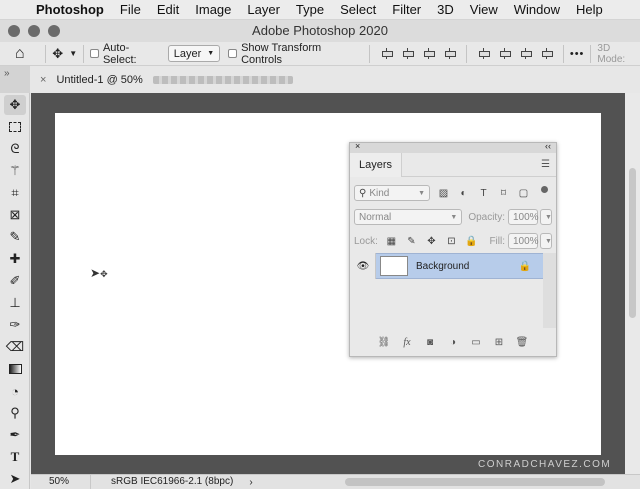 Image resolution: width=640 pixels, height=489 pixels. Describe the element at coordinates (450, 53) in the screenshot. I see `align-top-icon` at that location.